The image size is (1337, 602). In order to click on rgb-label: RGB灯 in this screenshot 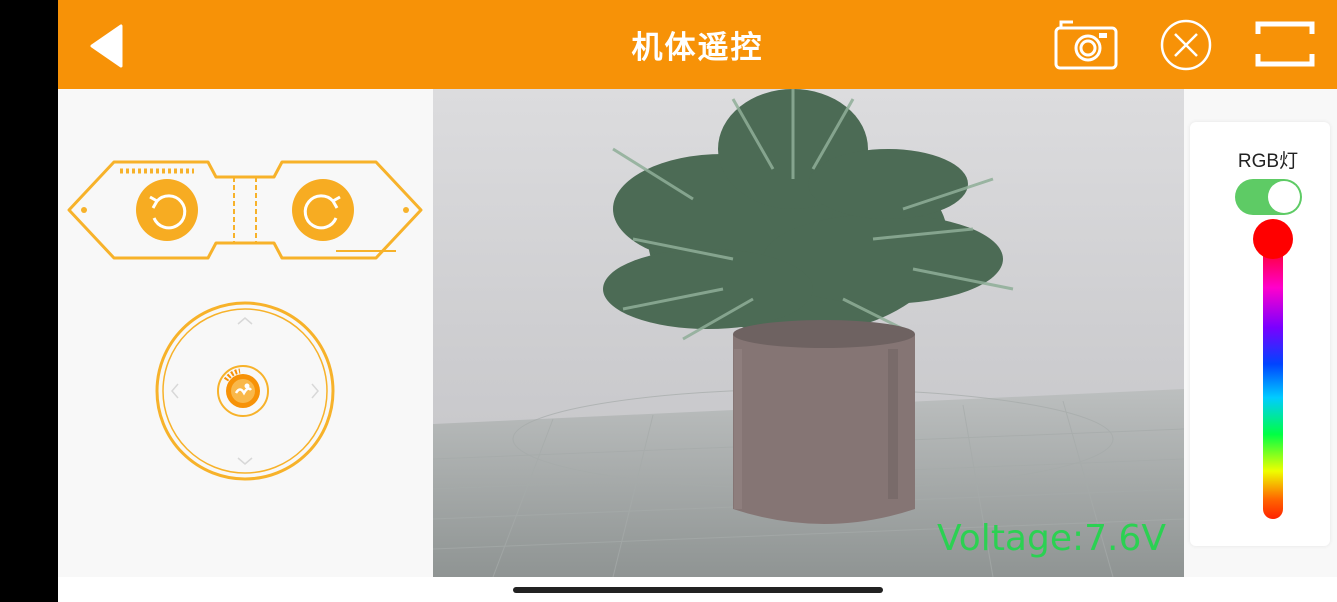, I will do `click(1268, 161)`.